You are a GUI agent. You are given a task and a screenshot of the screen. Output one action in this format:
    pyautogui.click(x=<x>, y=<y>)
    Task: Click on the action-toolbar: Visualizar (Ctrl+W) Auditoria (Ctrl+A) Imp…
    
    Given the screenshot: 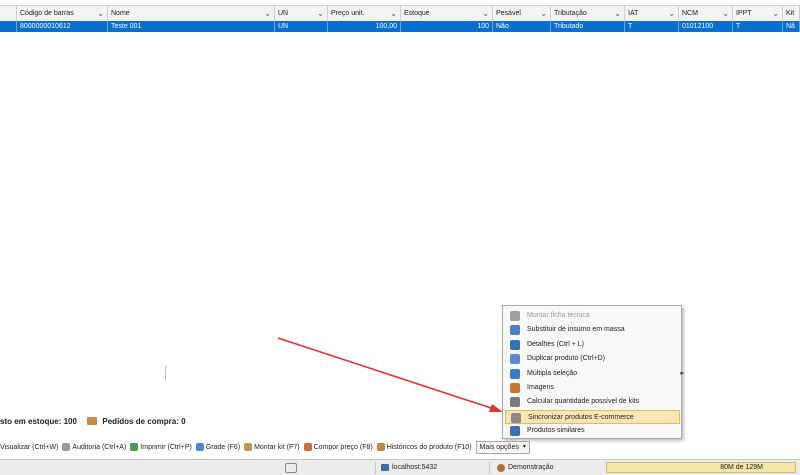 What is the action you would take?
    pyautogui.click(x=265, y=447)
    